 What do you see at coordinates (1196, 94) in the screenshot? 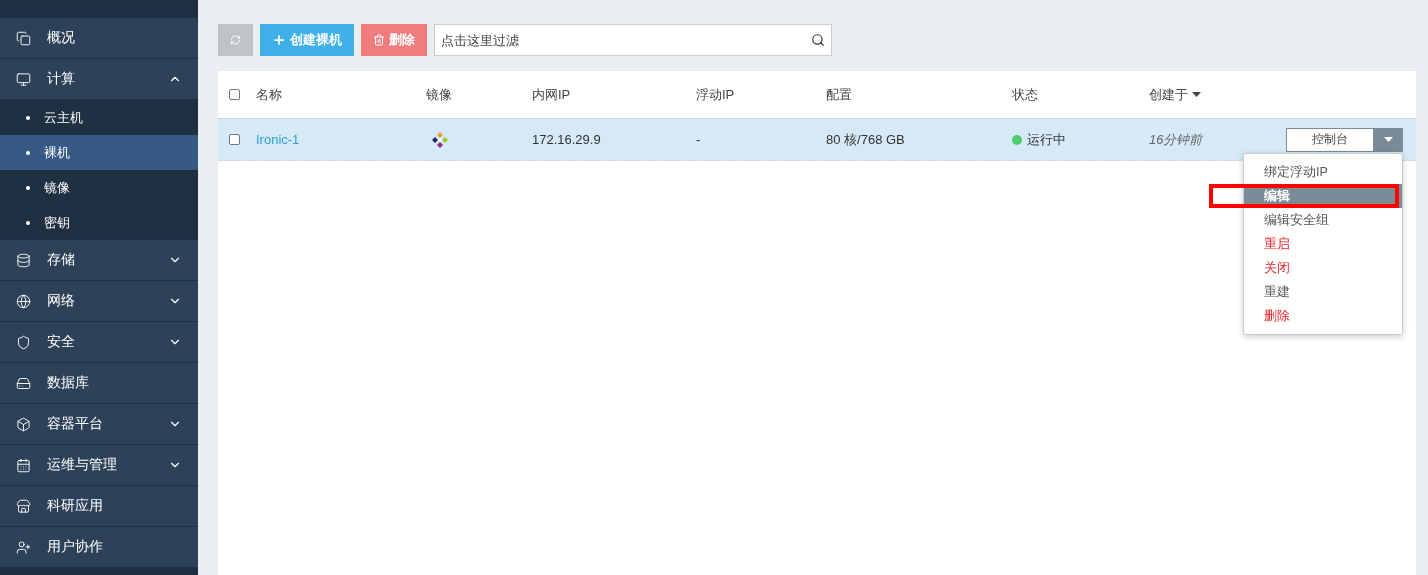
I see `sort-caret-icon` at bounding box center [1196, 94].